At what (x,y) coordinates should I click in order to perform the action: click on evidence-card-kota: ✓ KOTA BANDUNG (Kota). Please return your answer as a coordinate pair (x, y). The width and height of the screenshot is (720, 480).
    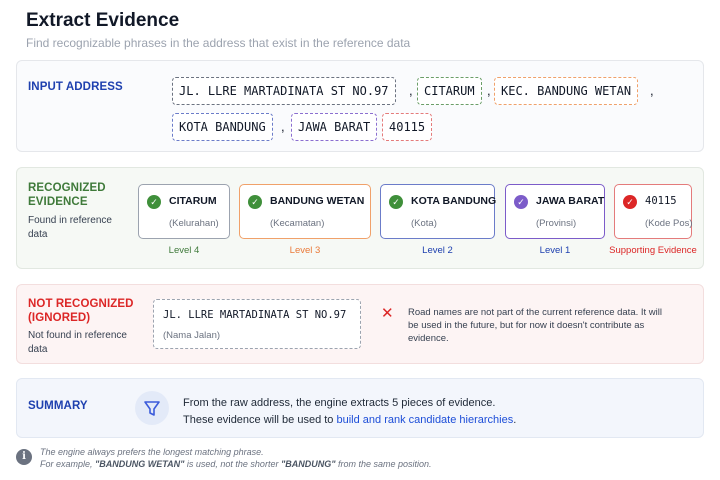
    Looking at the image, I should click on (438, 211).